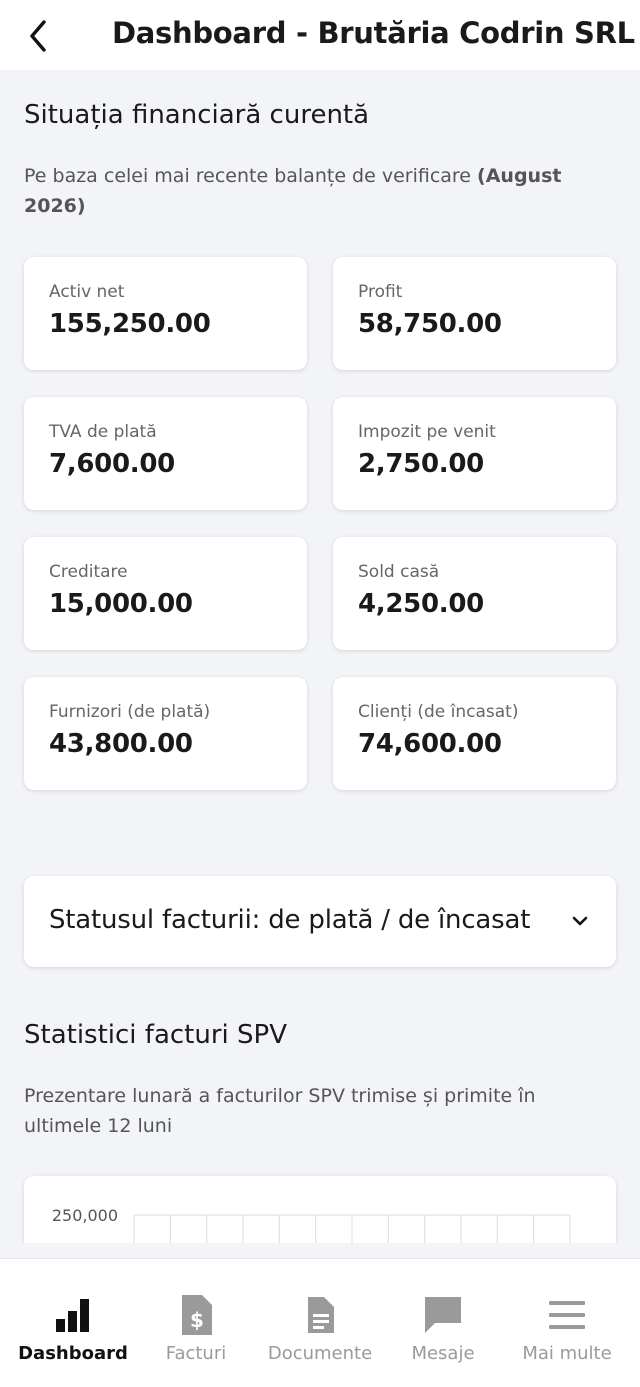  Describe the element at coordinates (373, 33) in the screenshot. I see `page-title: Dashboard - Brutăria Codrin SRL` at that location.